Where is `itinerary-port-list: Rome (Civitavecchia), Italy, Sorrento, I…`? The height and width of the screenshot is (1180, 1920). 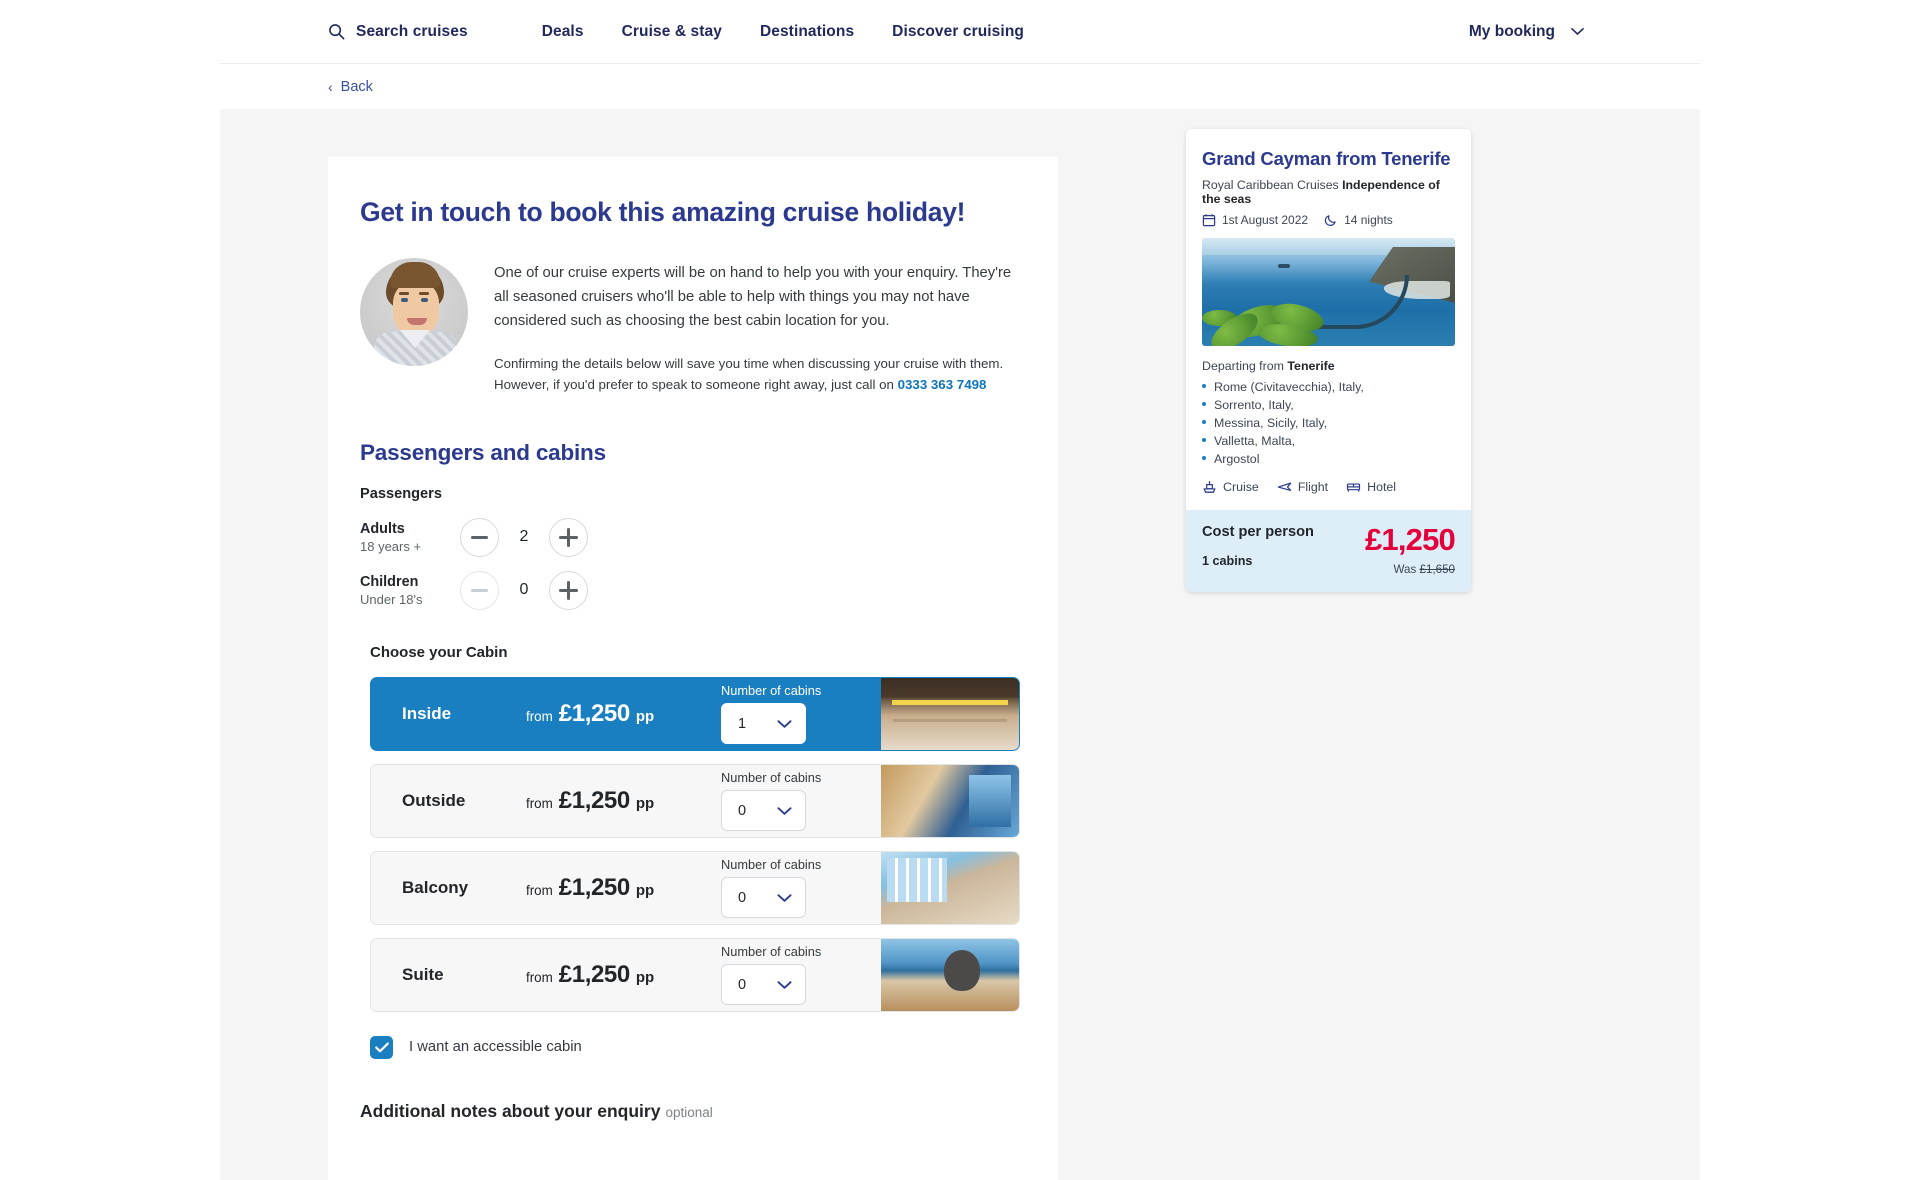
itinerary-port-list: Rome (Civitavecchia), Italy, Sorrento, I… is located at coordinates (1328, 423).